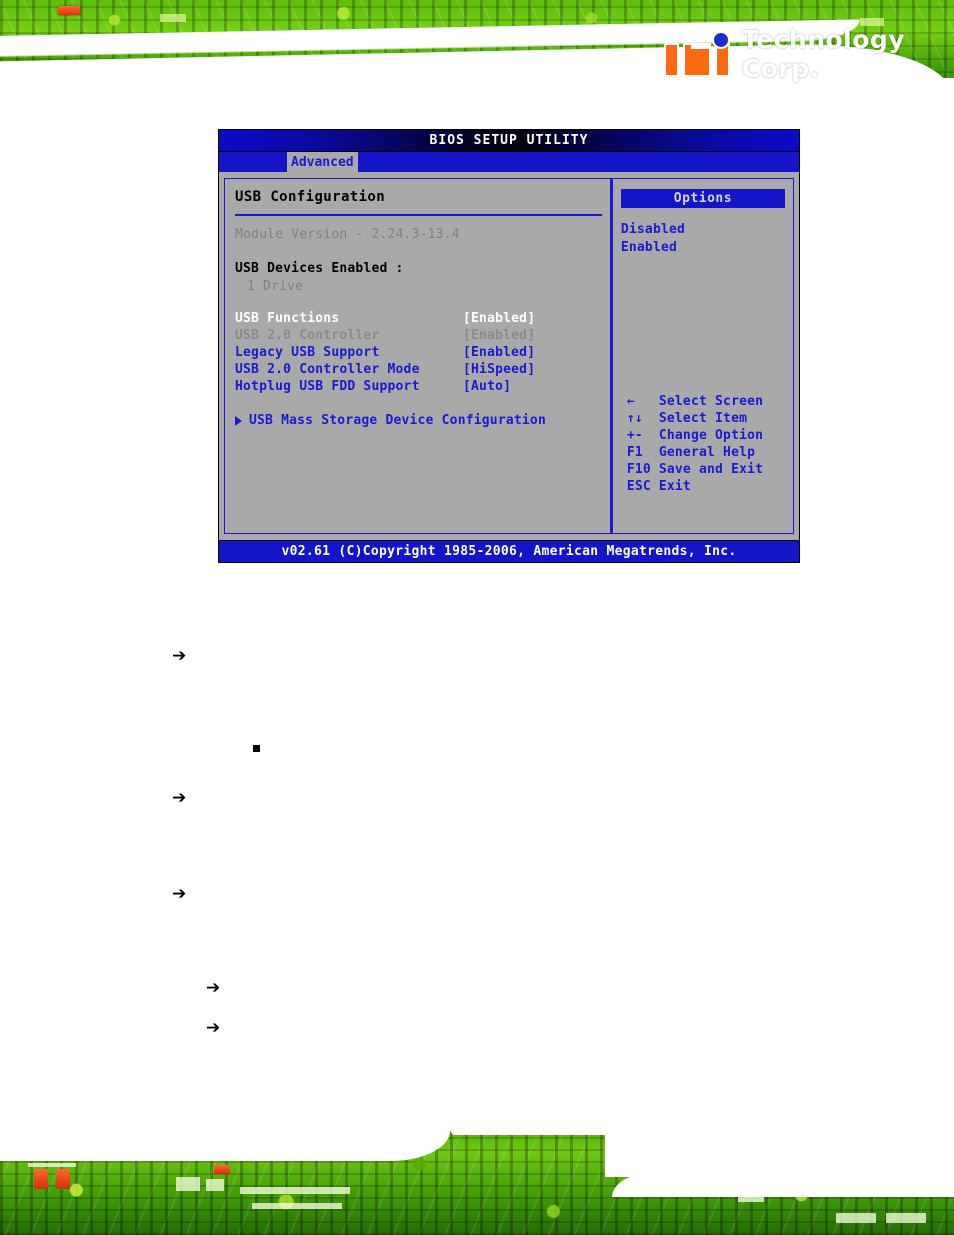  What do you see at coordinates (319, 268) in the screenshot?
I see `usb-devices-enabled-label: USB Devices Enabled :` at bounding box center [319, 268].